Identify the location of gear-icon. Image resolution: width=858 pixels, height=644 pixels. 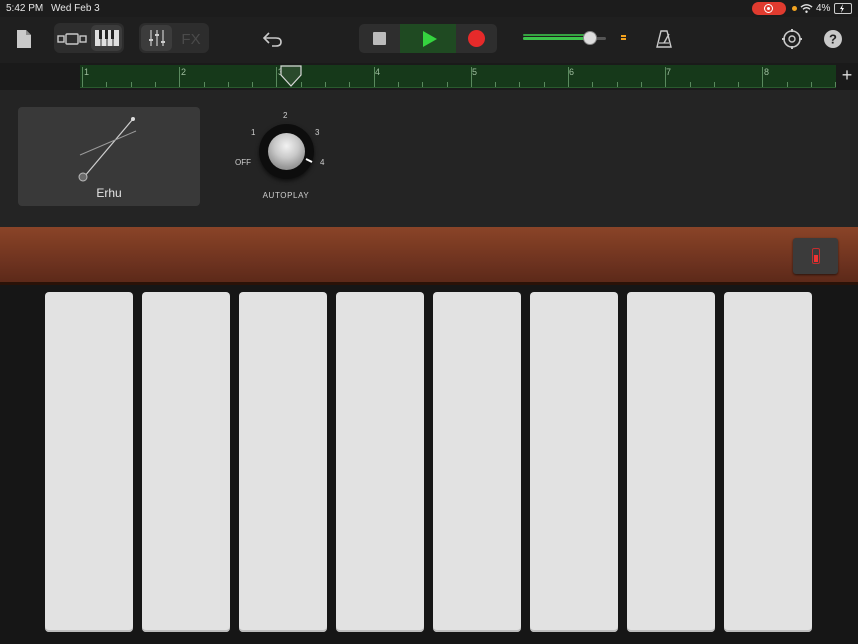
(792, 39).